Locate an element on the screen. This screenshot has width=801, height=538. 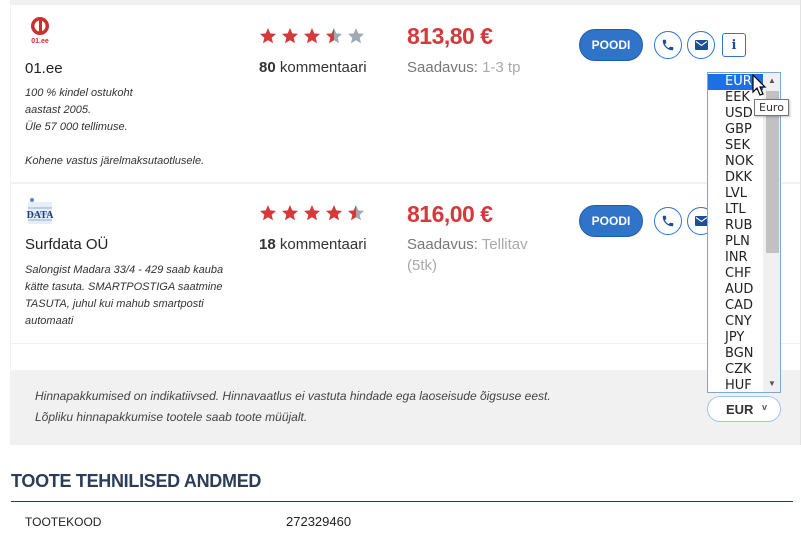
currency-option: SEK is located at coordinates (735, 146).